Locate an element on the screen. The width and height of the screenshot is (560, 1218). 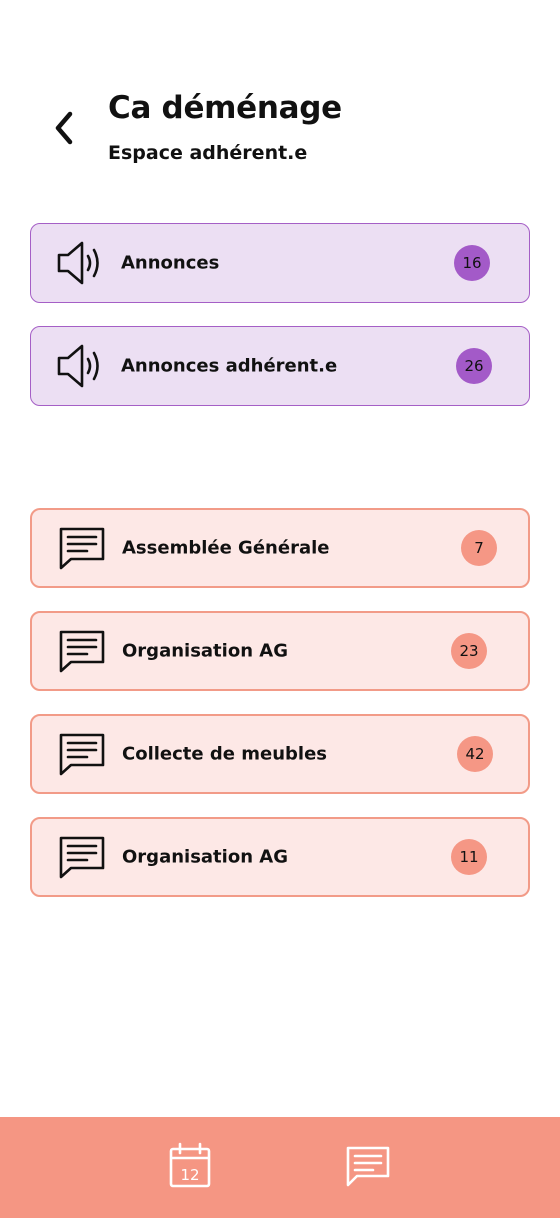
channel-label: Annonces is located at coordinates (170, 263).